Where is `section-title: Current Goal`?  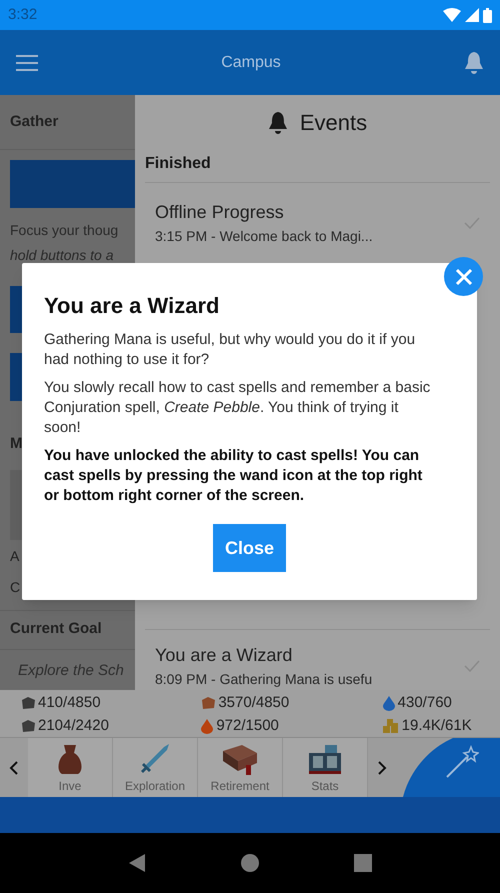
section-title: Current Goal is located at coordinates (56, 629).